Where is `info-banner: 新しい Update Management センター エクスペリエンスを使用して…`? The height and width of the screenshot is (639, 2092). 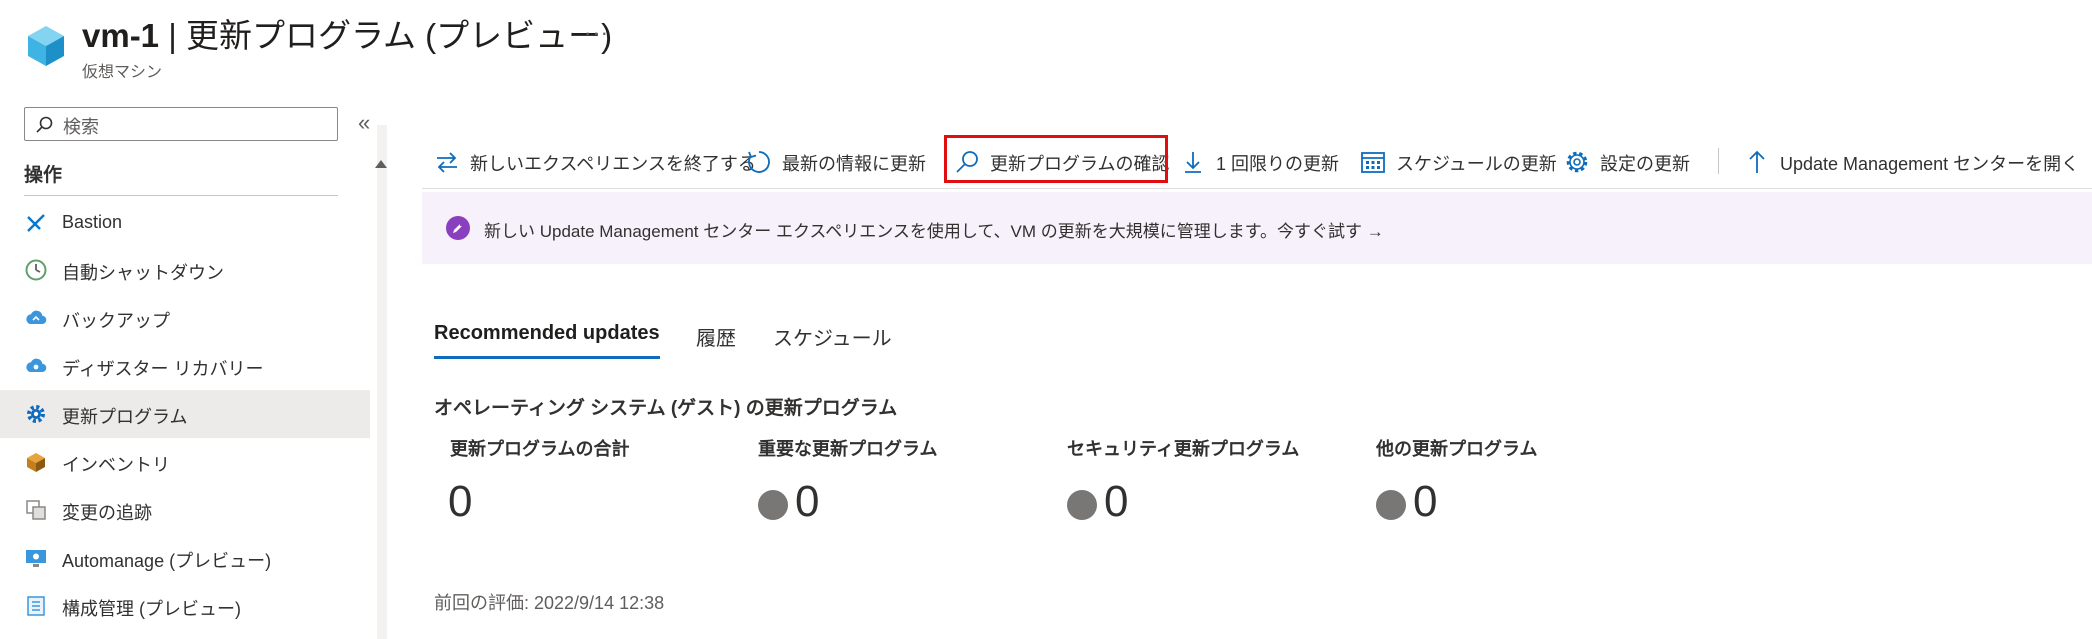 info-banner: 新しい Update Management センター エクスペリエンスを使用して… is located at coordinates (1257, 228).